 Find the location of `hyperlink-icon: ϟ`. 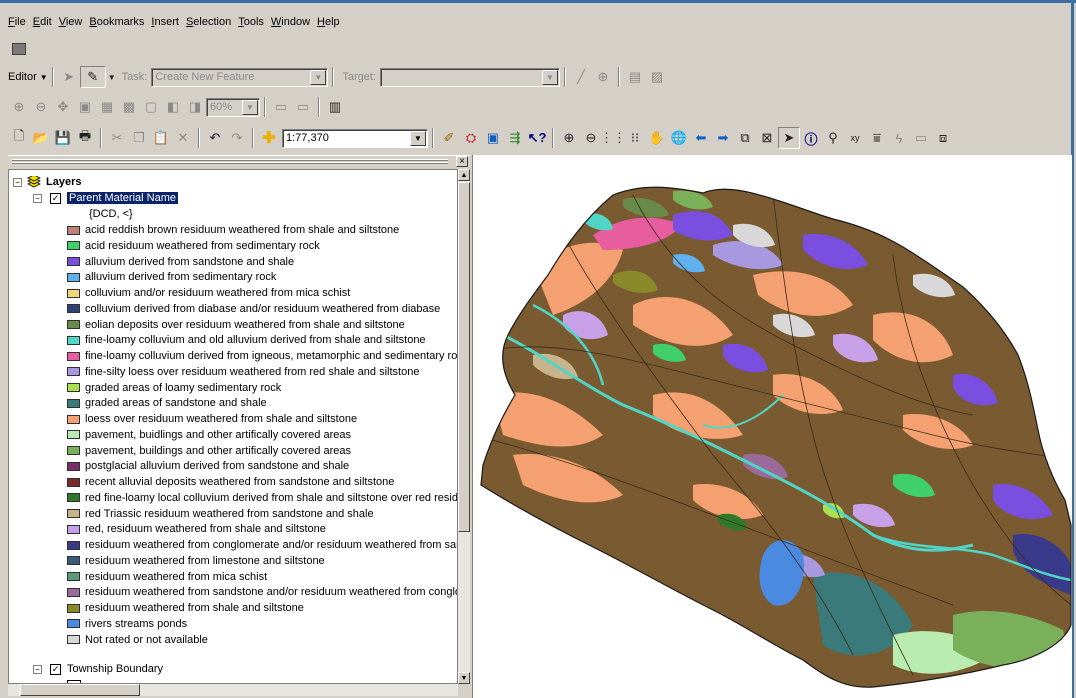

hyperlink-icon: ϟ is located at coordinates (899, 138).